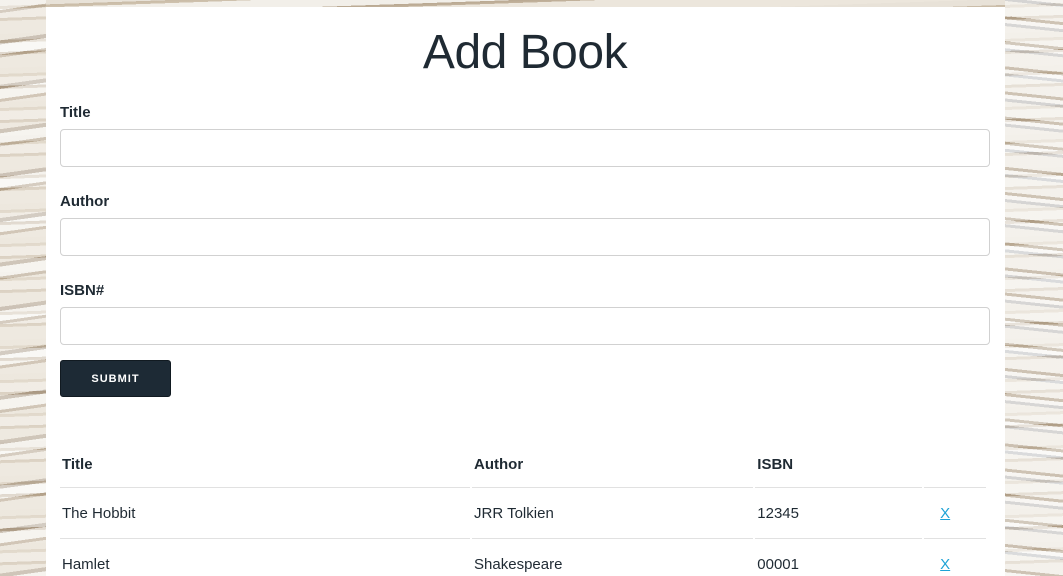 This screenshot has width=1063, height=576. Describe the element at coordinates (525, 237) in the screenshot. I see `author-input` at that location.